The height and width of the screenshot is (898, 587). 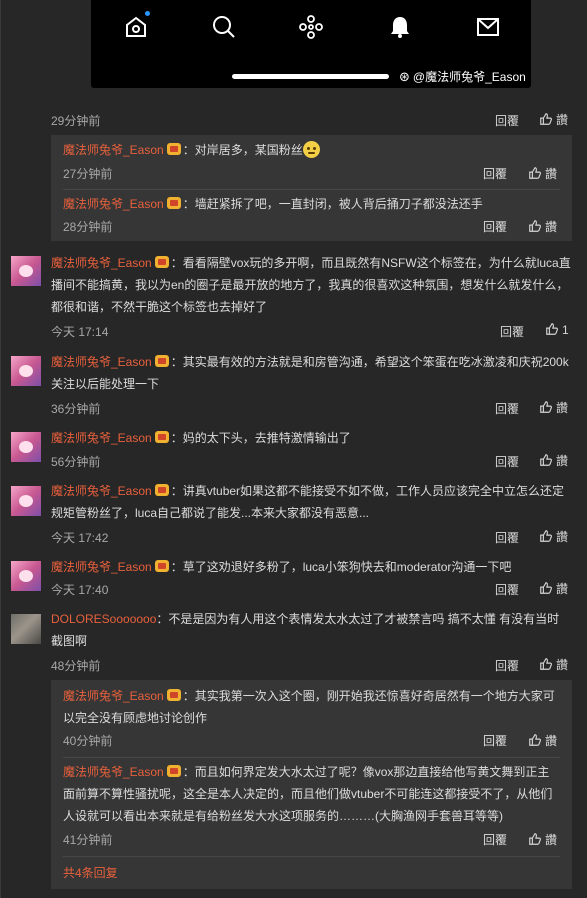 I want to click on like-button: 1, so click(x=557, y=329).